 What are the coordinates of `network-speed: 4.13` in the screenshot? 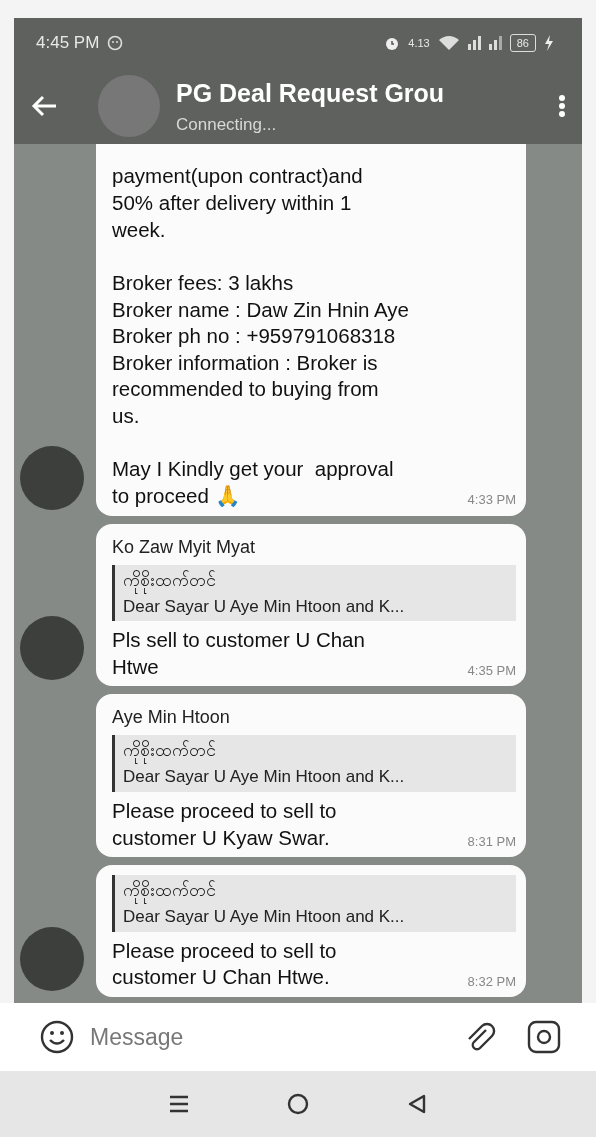 It's located at (419, 43).